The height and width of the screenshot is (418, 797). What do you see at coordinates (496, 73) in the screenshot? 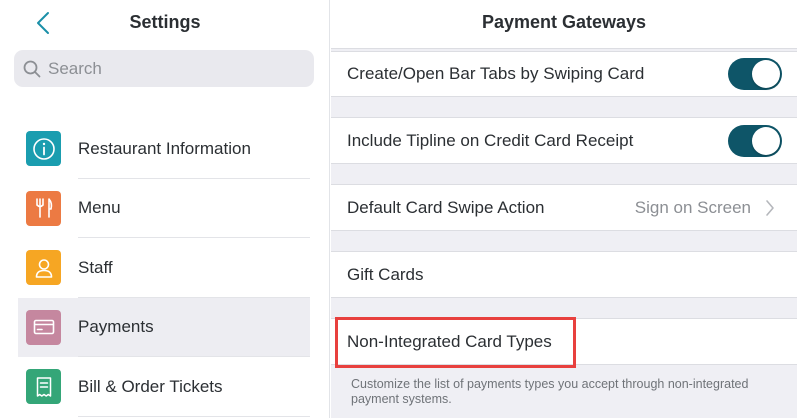
I see `row-label: Create/Open Bar Tabs by Swiping Card` at bounding box center [496, 73].